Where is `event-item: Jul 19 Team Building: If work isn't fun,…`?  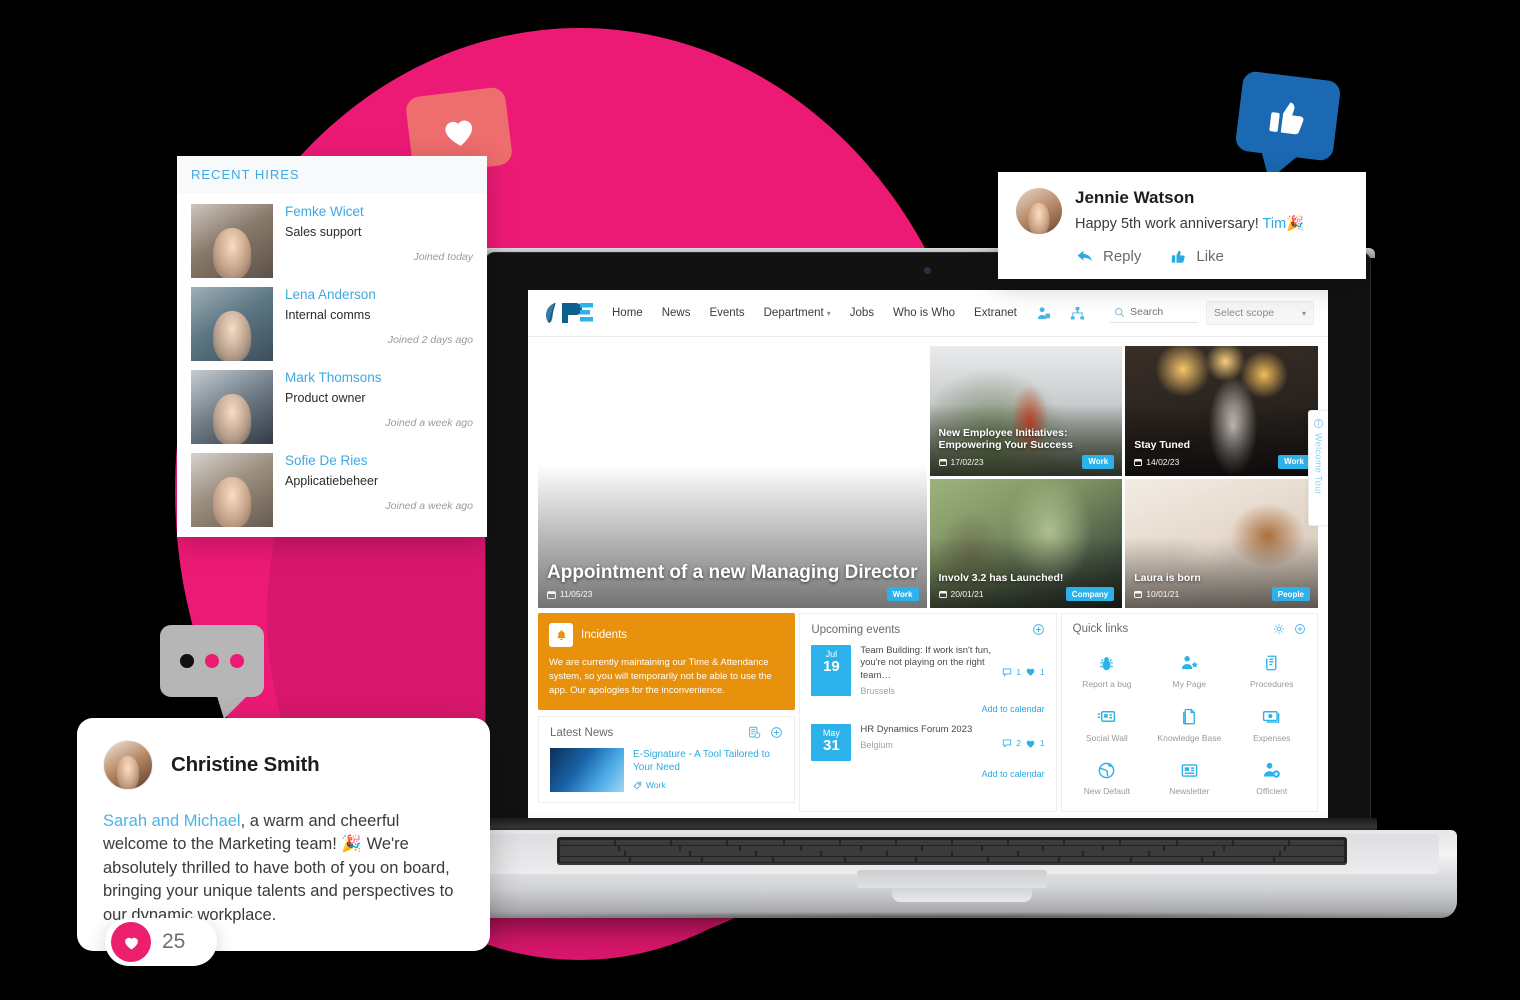
event-item: Jul 19 Team Building: If work isn't fun,… is located at coordinates (927, 673).